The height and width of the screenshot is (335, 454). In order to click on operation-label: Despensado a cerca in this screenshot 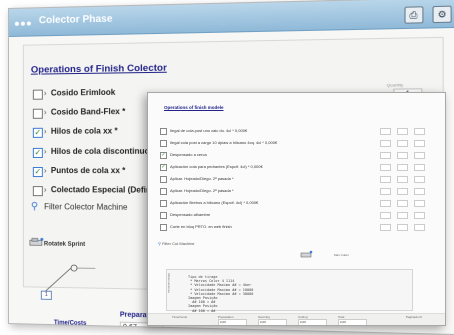, I will do `click(188, 154)`.